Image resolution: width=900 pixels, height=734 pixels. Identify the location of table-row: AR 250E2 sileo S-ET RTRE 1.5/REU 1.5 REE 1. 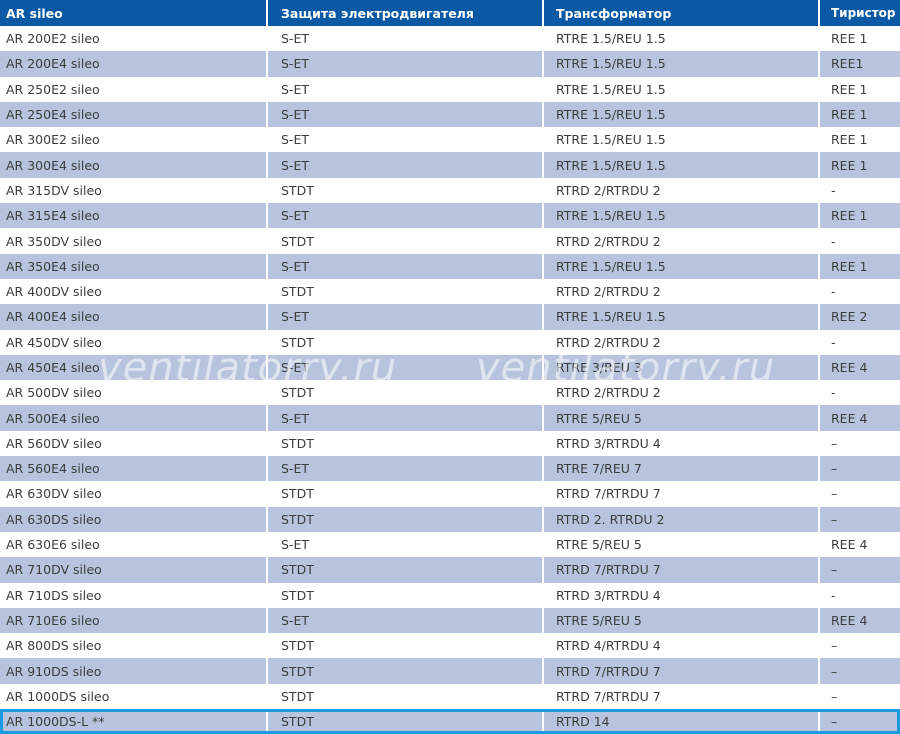
(450, 89).